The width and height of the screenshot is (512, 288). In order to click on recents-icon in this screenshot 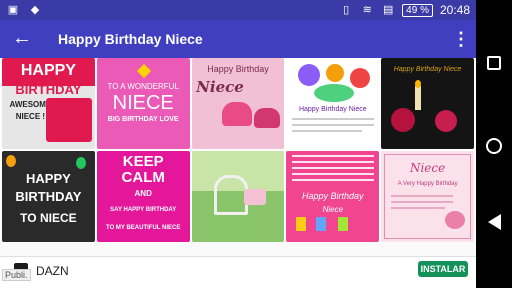, I will do `click(494, 63)`.